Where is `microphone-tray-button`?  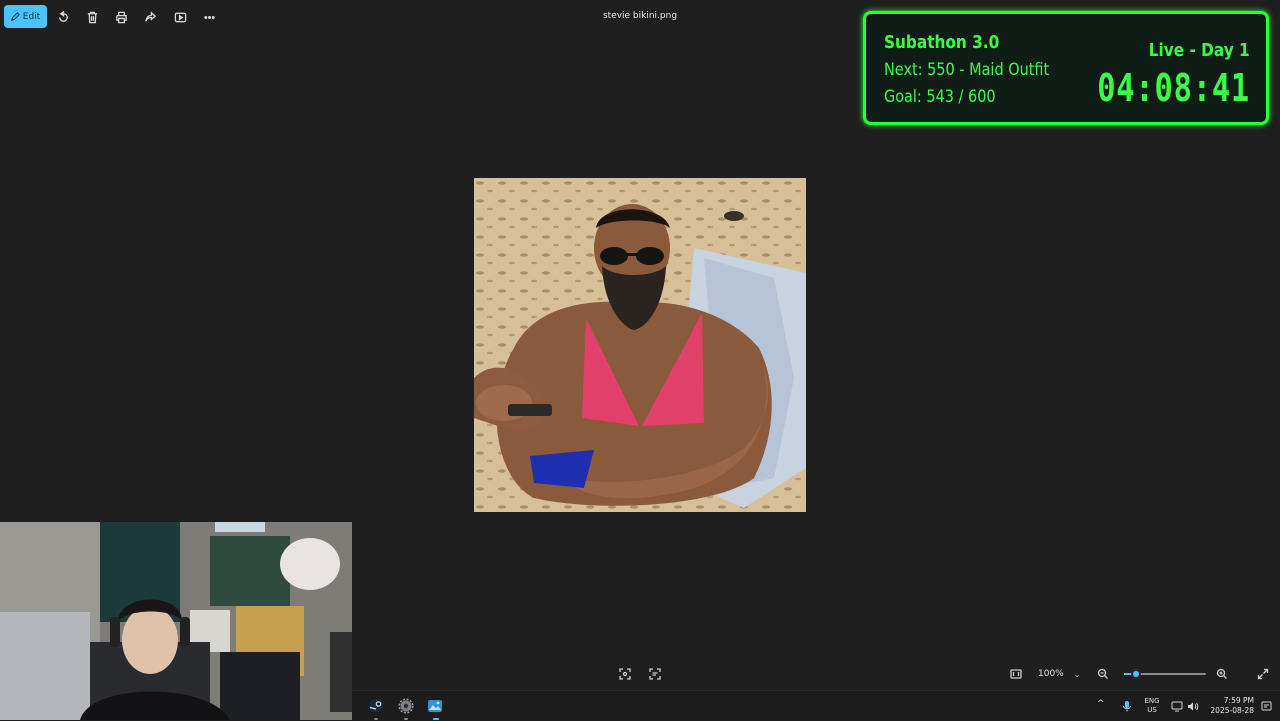 microphone-tray-button is located at coordinates (1127, 706).